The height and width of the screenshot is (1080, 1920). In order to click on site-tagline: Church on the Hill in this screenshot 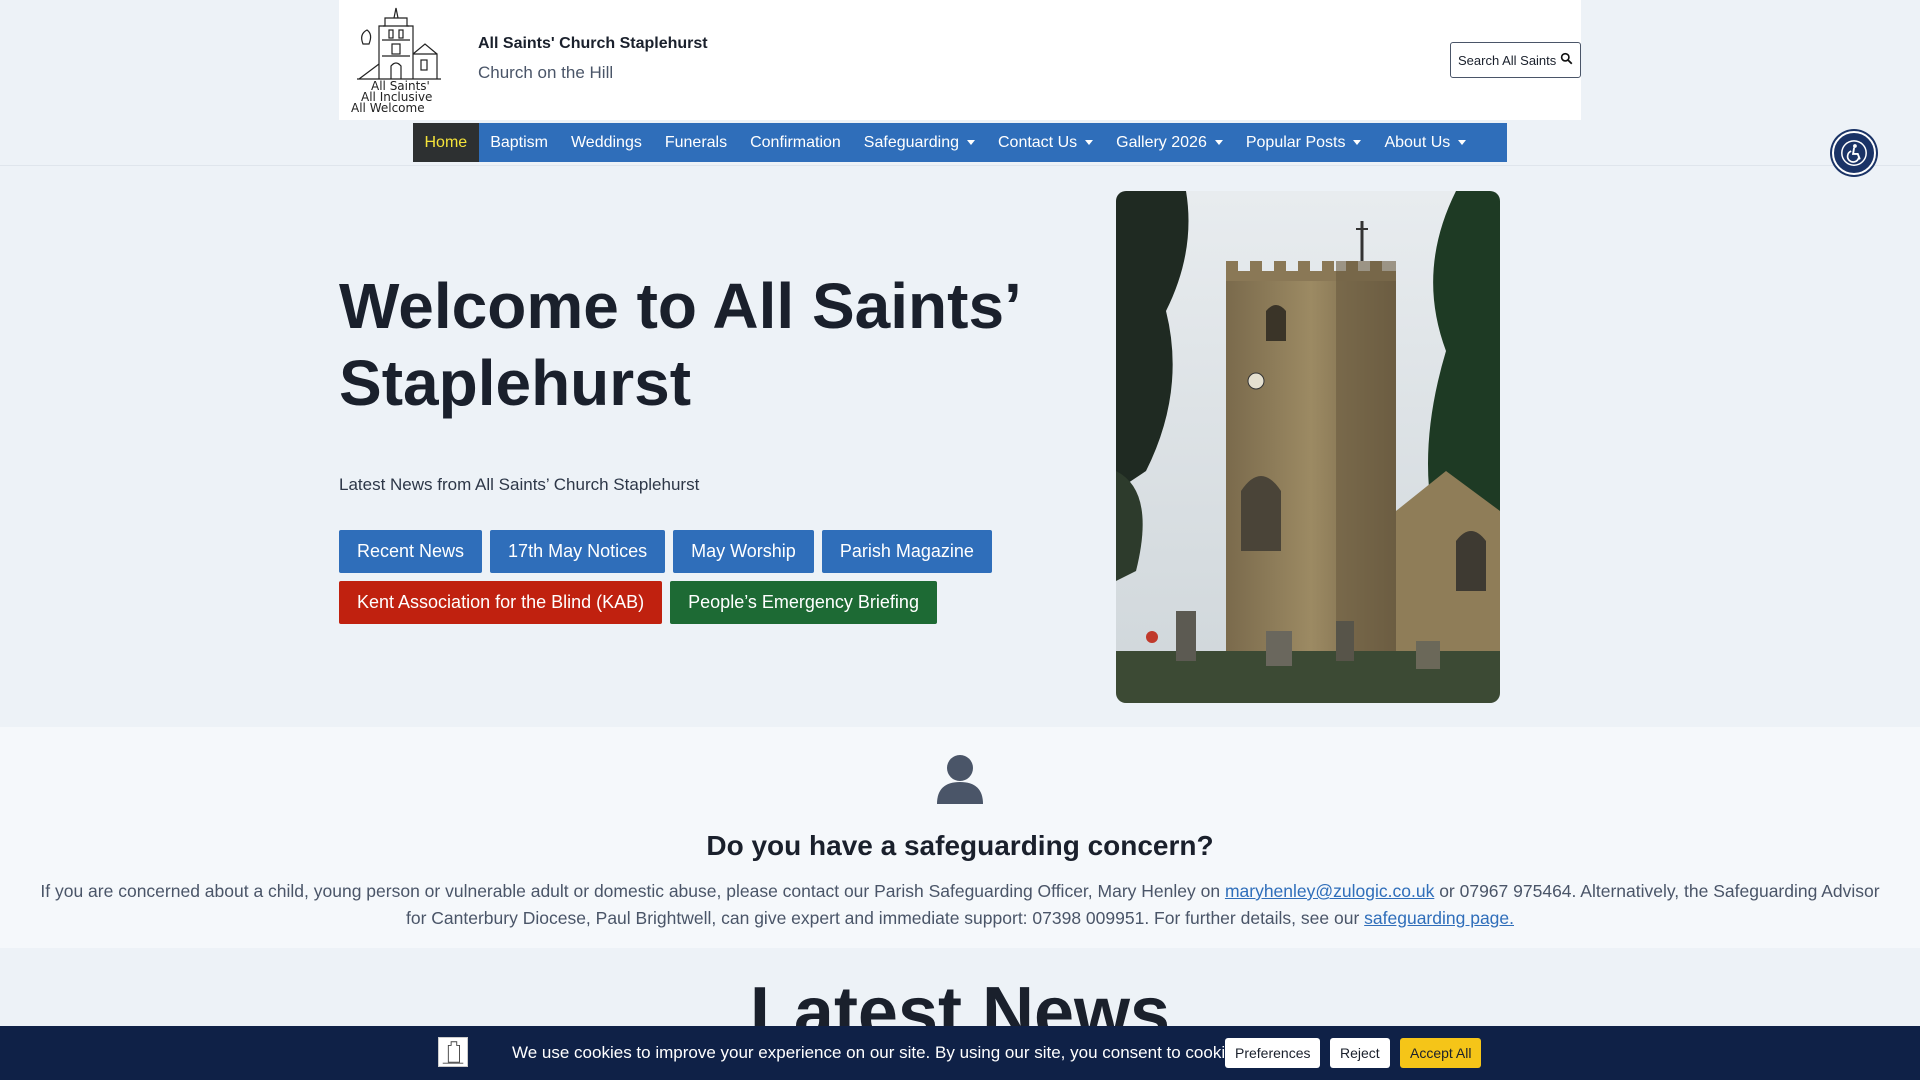, I will do `click(546, 72)`.